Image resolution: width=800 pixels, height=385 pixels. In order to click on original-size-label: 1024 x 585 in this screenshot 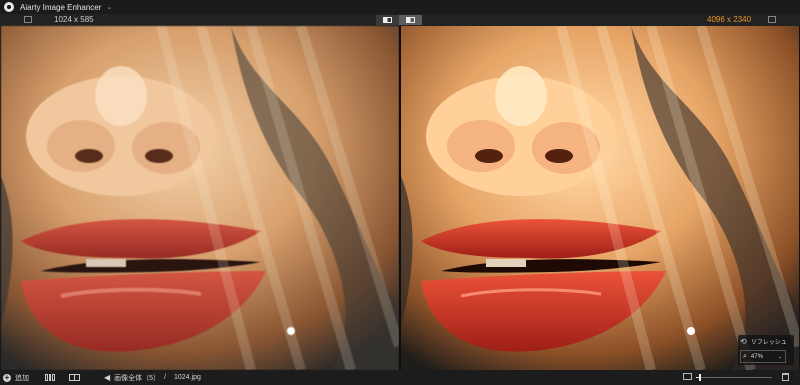, I will do `click(74, 19)`.